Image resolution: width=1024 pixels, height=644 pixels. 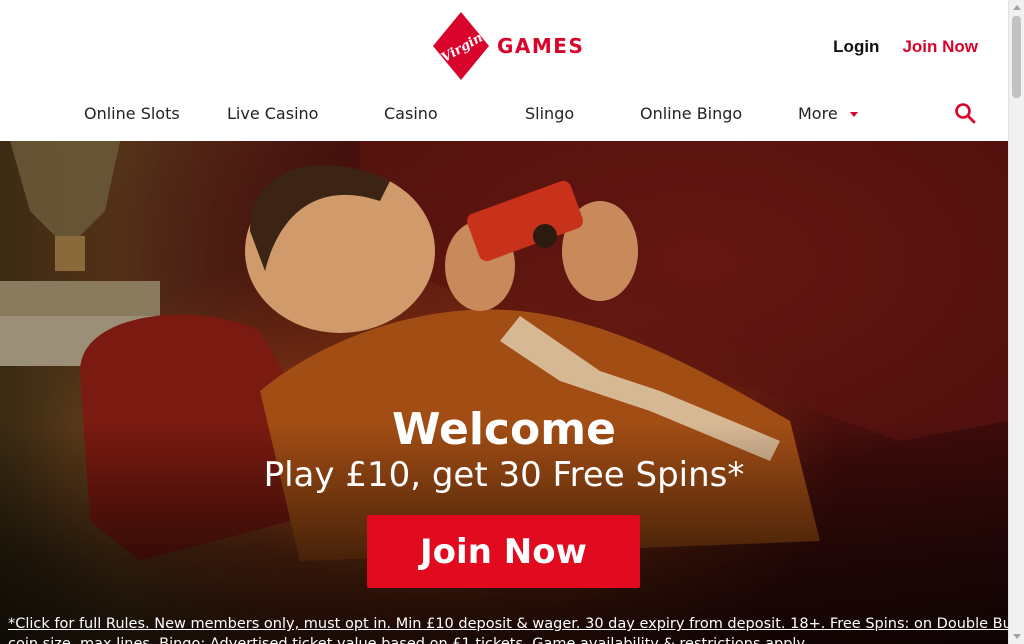 What do you see at coordinates (549, 113) in the screenshot?
I see `nav-slingo: Slingo` at bounding box center [549, 113].